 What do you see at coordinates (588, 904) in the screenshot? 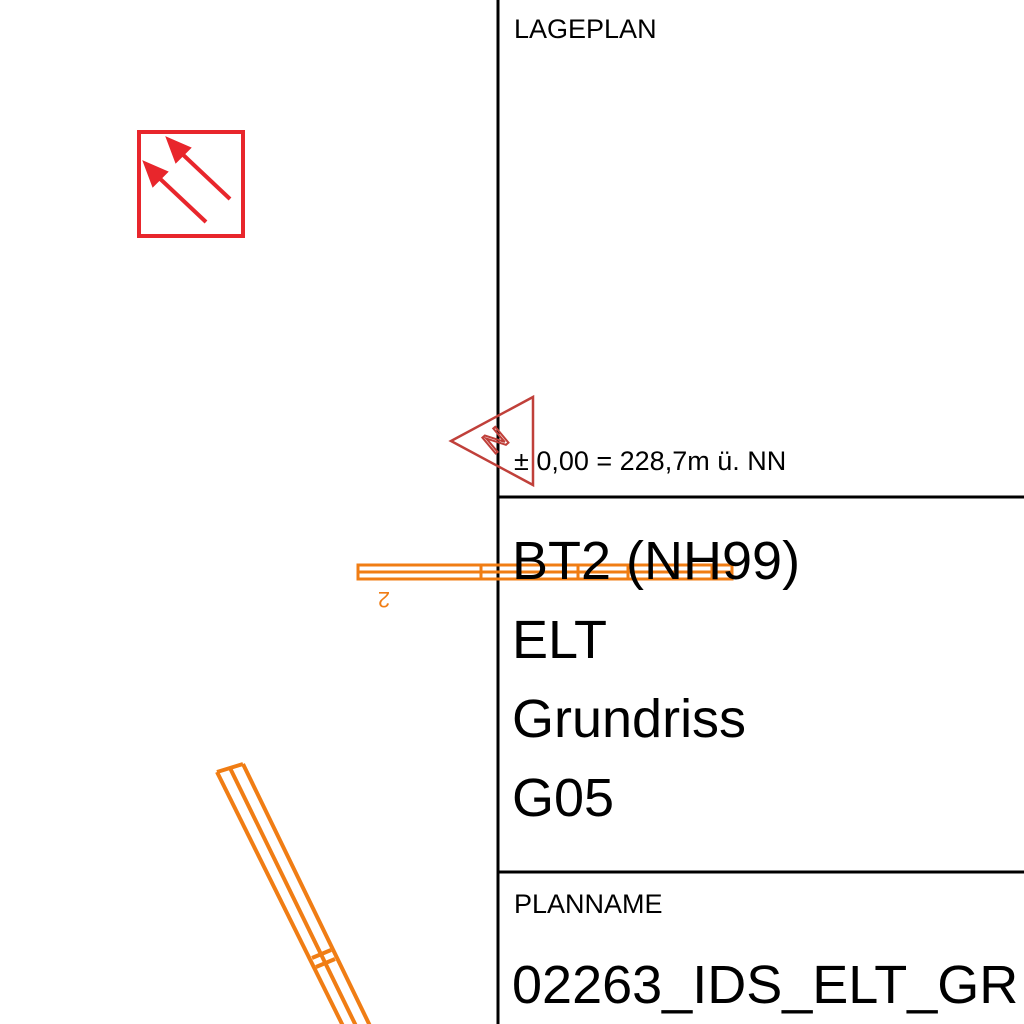
I see `planname-label: PLANNAME` at bounding box center [588, 904].